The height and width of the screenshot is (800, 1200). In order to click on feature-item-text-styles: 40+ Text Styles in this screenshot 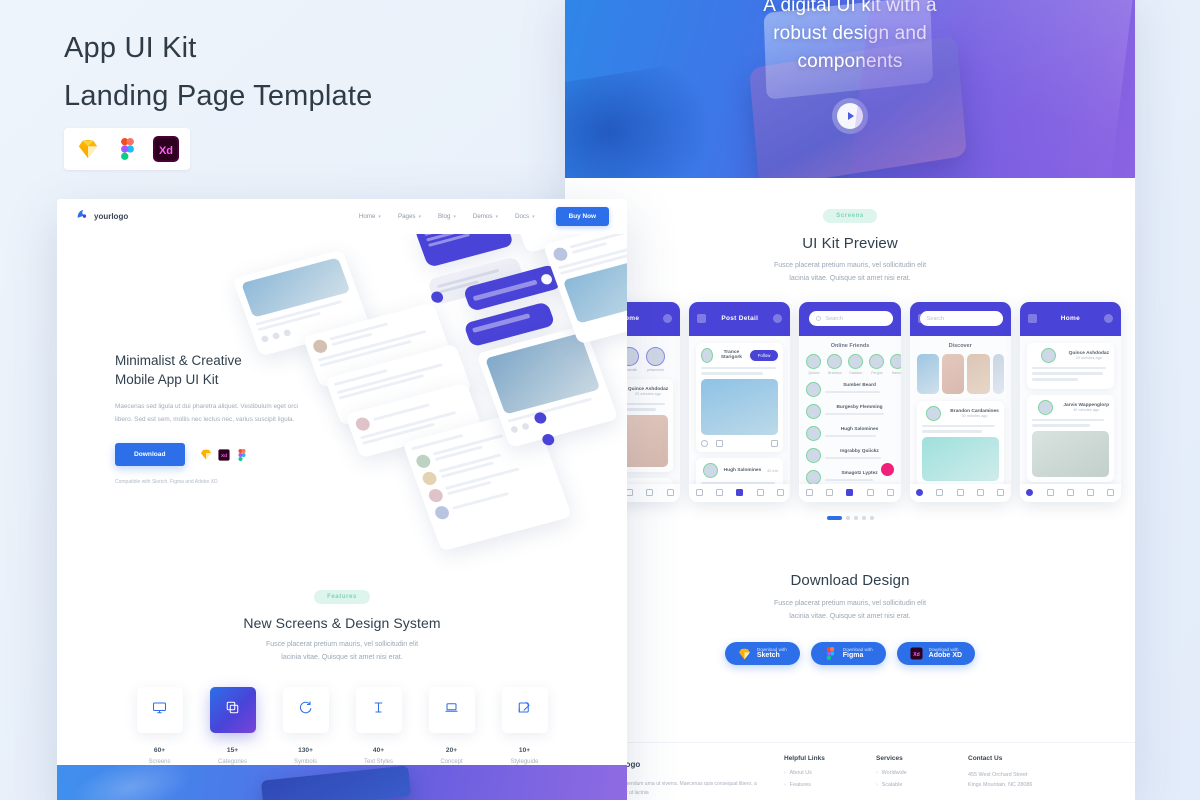, I will do `click(379, 725)`.